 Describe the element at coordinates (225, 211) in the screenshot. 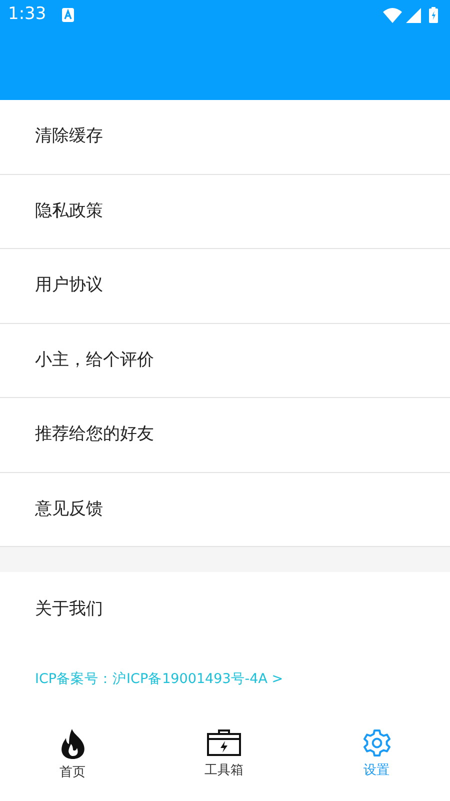

I see `menu-item: 隐私政策` at that location.